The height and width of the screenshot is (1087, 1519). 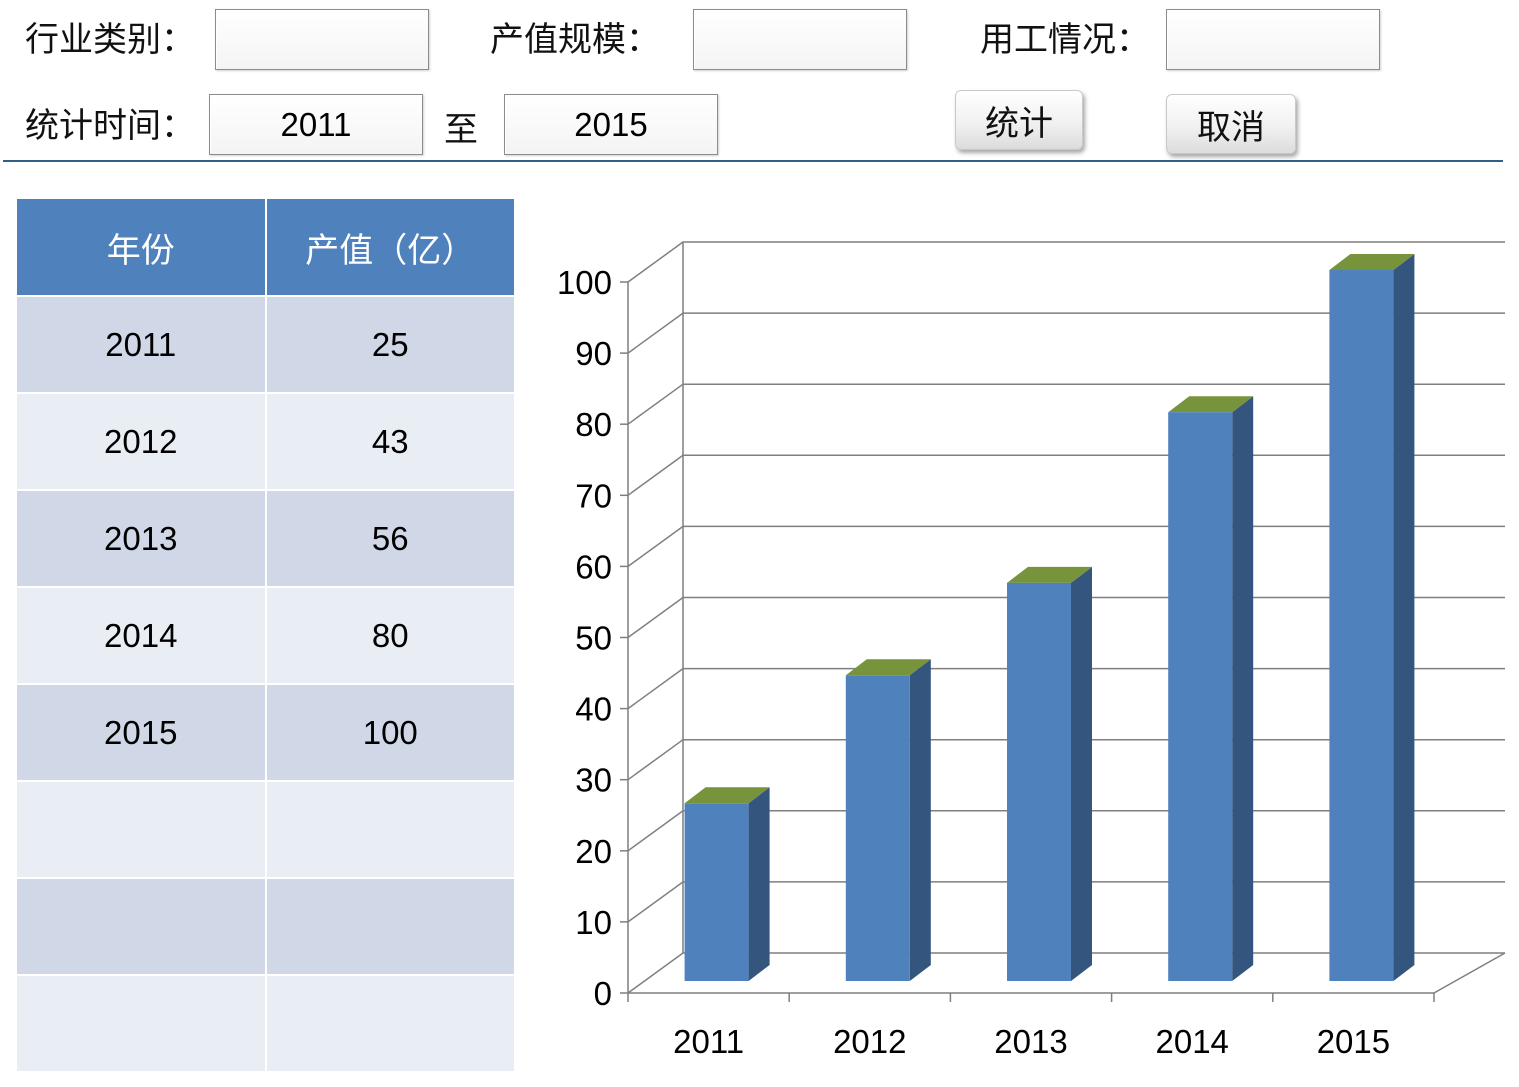 What do you see at coordinates (141, 344) in the screenshot?
I see `year-cell: 2011` at bounding box center [141, 344].